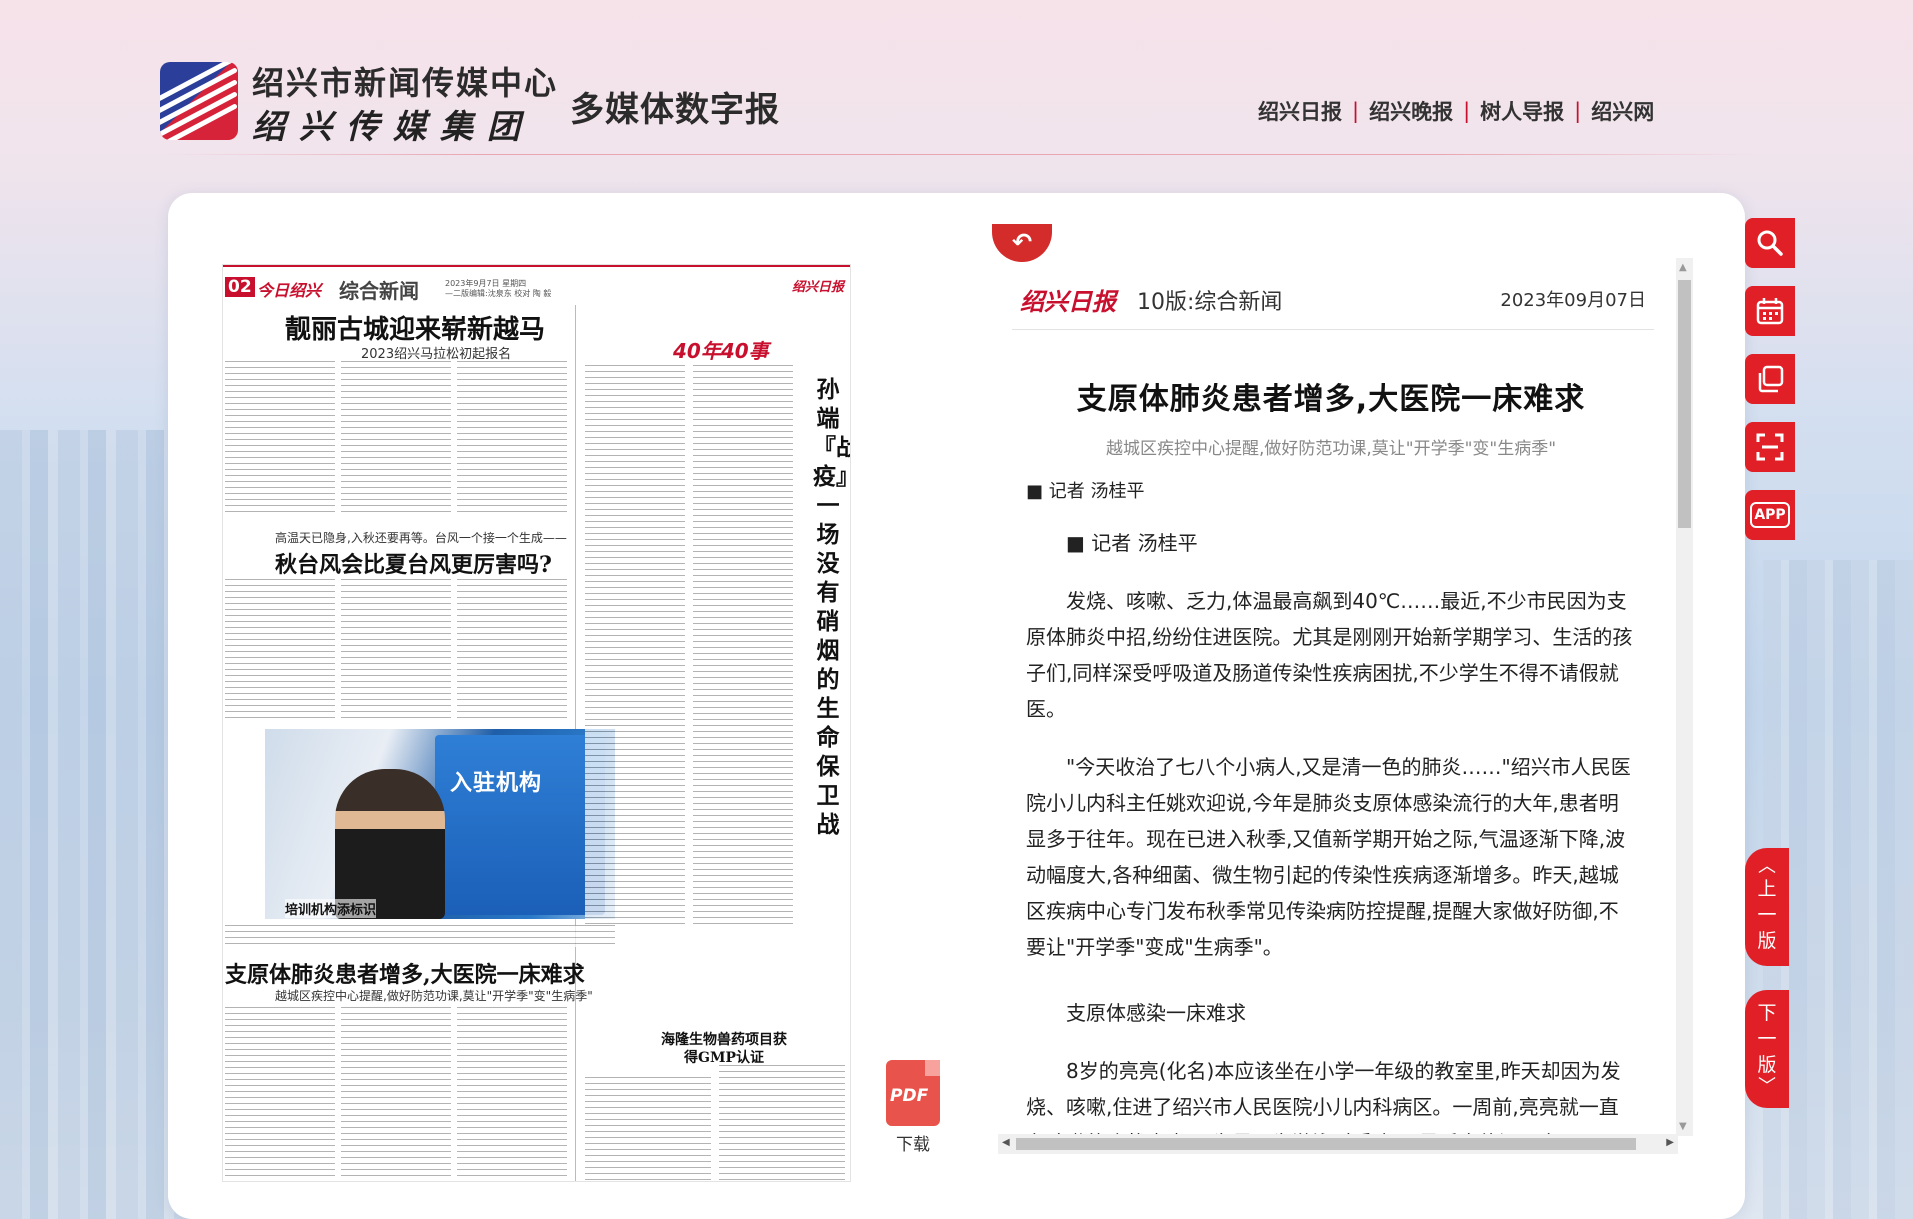 The width and height of the screenshot is (1913, 1219). What do you see at coordinates (1331, 399) in the screenshot?
I see `article-title: 支原体肺炎患者增多,大医院一床难求` at bounding box center [1331, 399].